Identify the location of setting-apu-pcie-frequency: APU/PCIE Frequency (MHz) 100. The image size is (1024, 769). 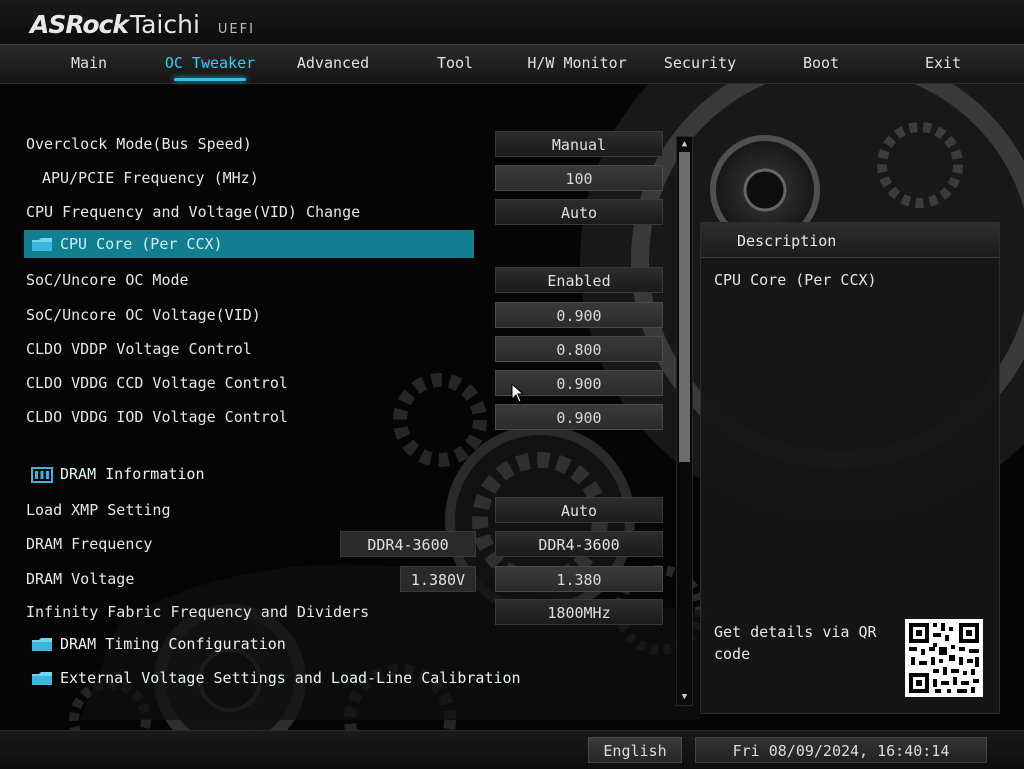
(351, 179).